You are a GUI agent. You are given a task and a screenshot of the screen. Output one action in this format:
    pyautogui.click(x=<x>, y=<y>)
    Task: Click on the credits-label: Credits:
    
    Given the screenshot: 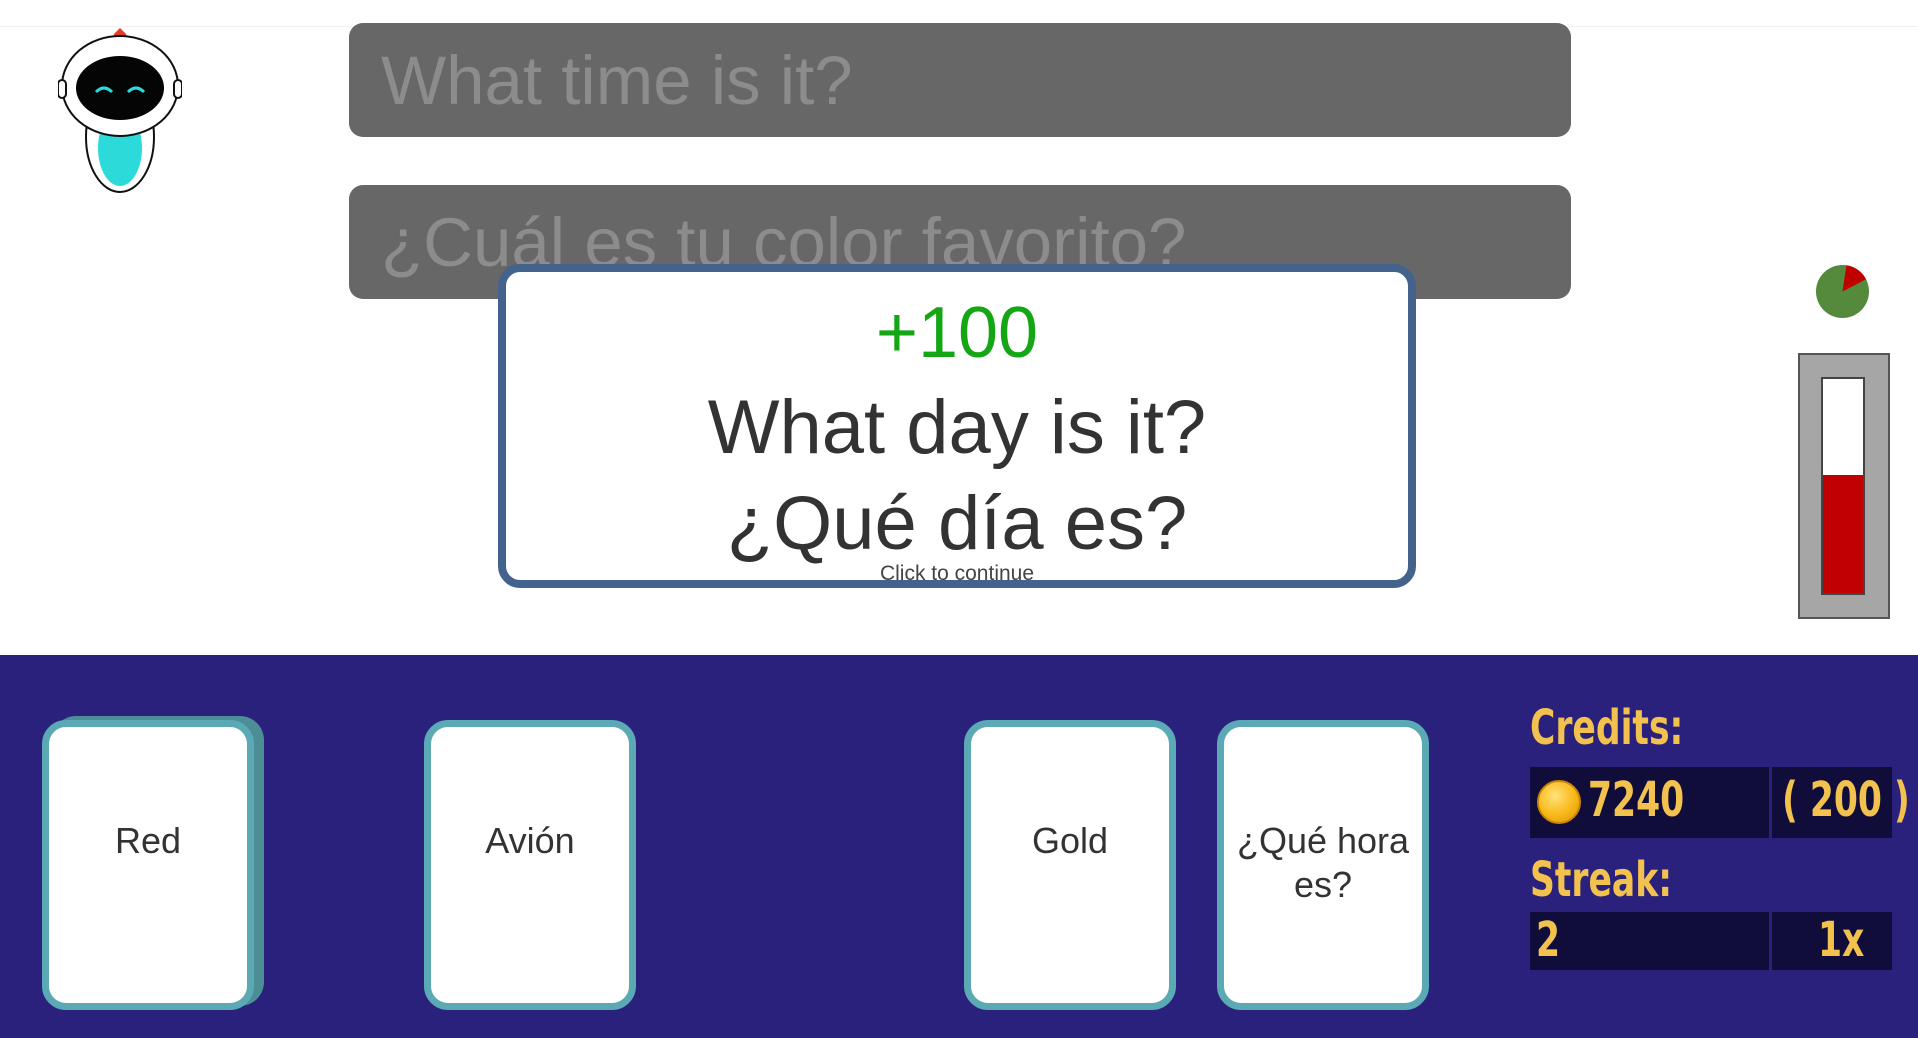 What is the action you would take?
    pyautogui.click(x=1607, y=728)
    